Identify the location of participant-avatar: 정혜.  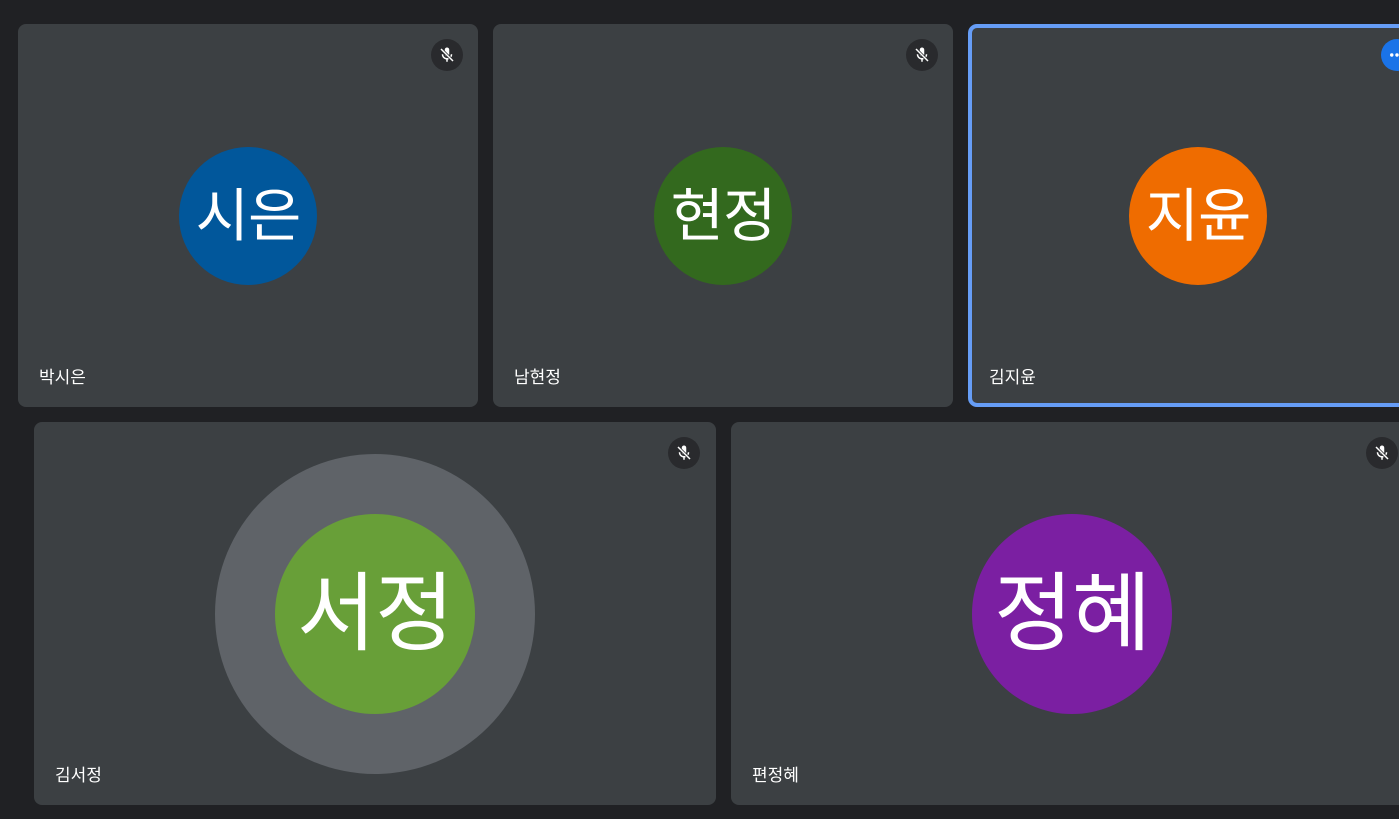
(1072, 614).